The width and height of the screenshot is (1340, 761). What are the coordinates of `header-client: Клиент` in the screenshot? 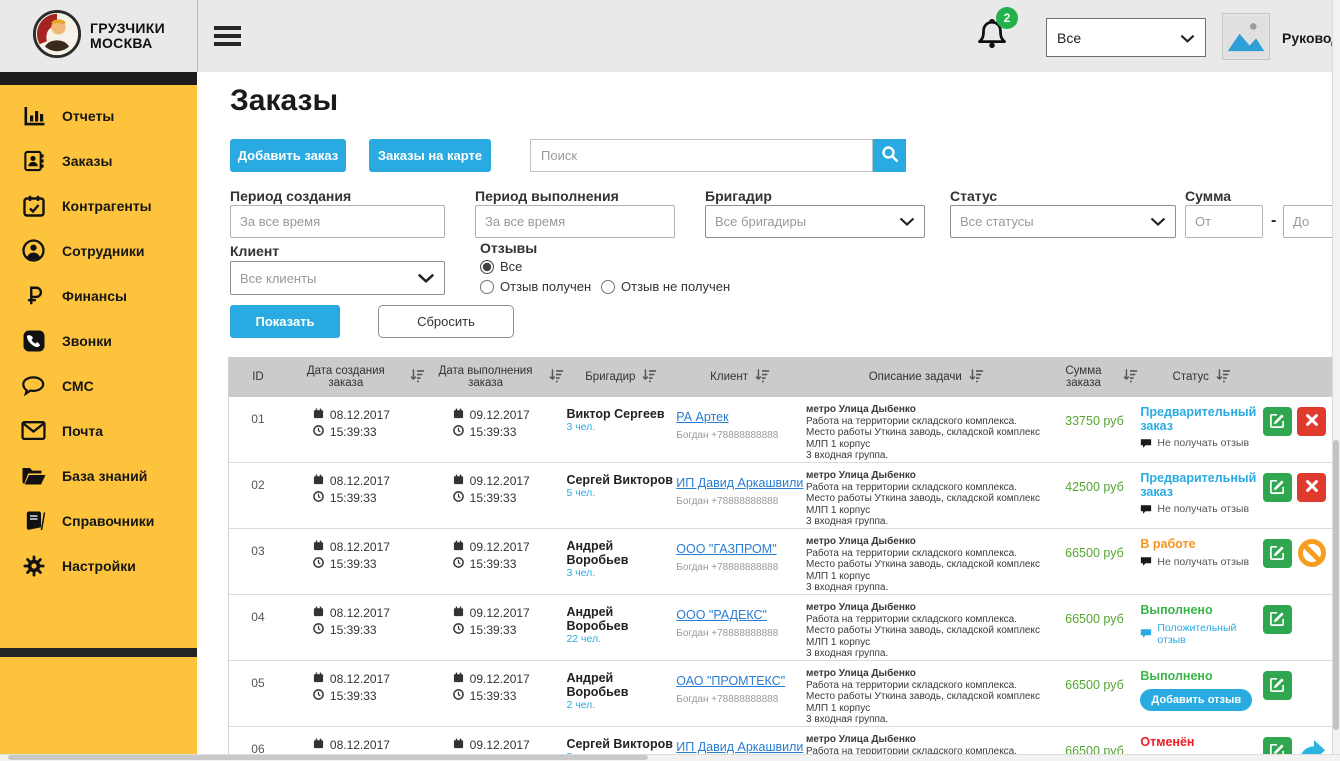 It's located at (740, 377).